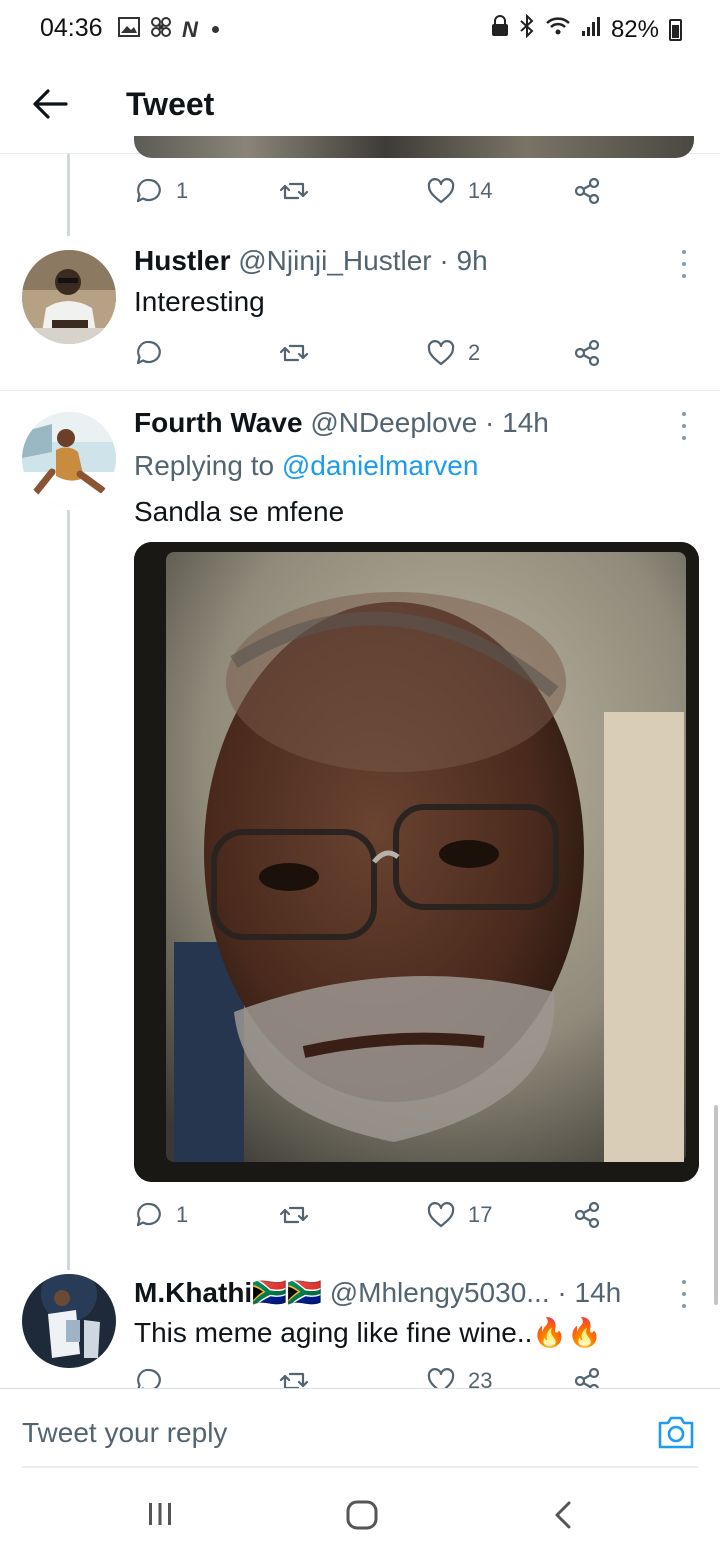 The width and height of the screenshot is (720, 1560). What do you see at coordinates (215, 29) in the screenshot?
I see `notification-dot-icon` at bounding box center [215, 29].